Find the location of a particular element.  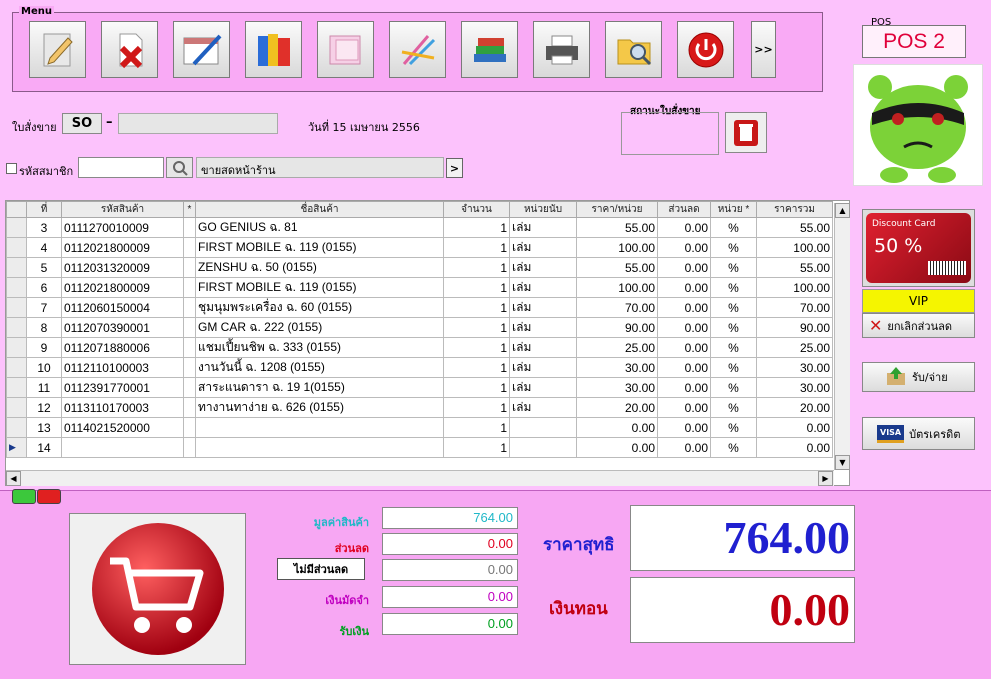

member-search-button is located at coordinates (179, 167).